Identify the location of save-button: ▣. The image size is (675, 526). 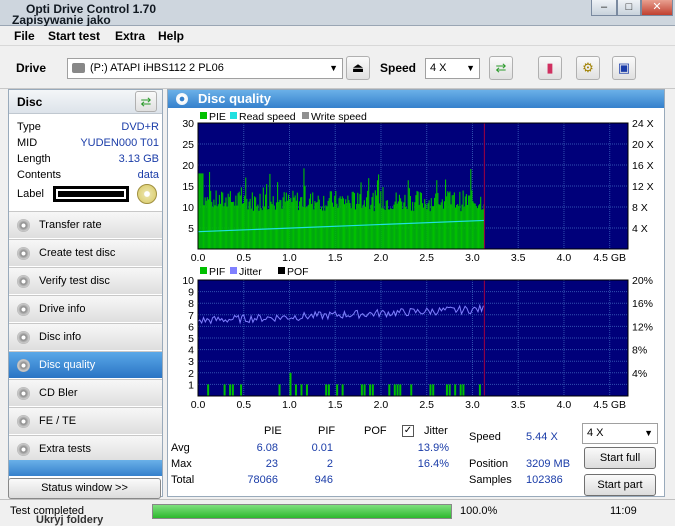
(624, 68).